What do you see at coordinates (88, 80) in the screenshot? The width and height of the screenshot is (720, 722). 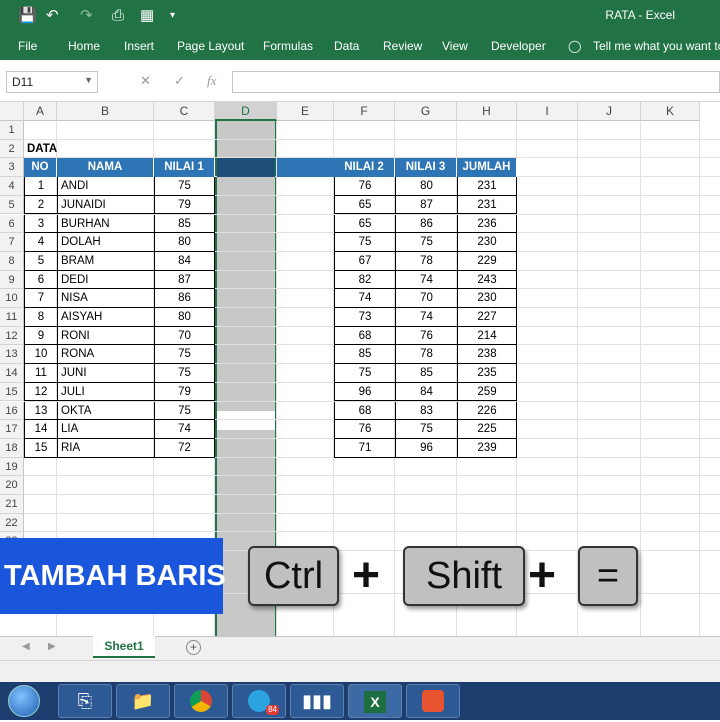 I see `chevron-down-icon: ▼` at bounding box center [88, 80].